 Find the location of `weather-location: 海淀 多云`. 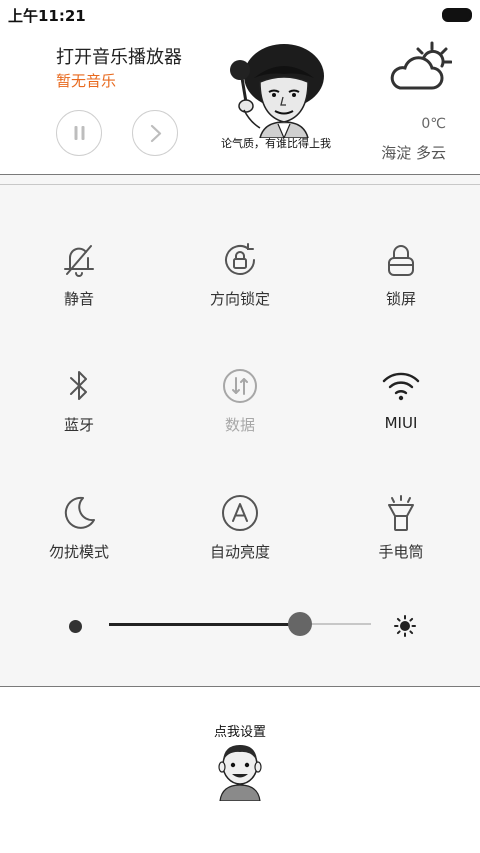

weather-location: 海淀 多云 is located at coordinates (413, 153).